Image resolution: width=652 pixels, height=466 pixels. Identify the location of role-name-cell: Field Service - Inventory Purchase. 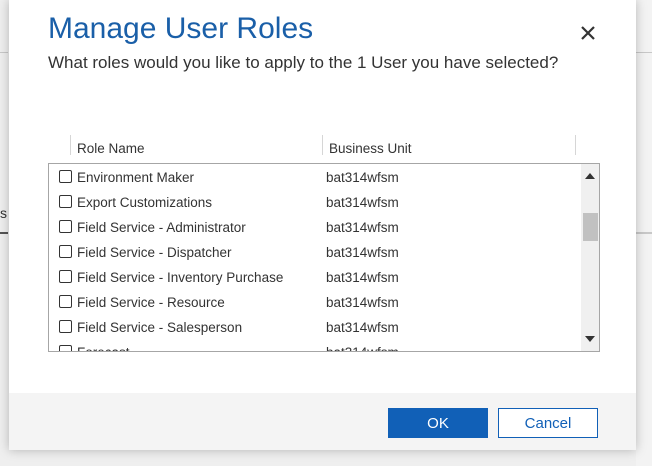
(180, 277).